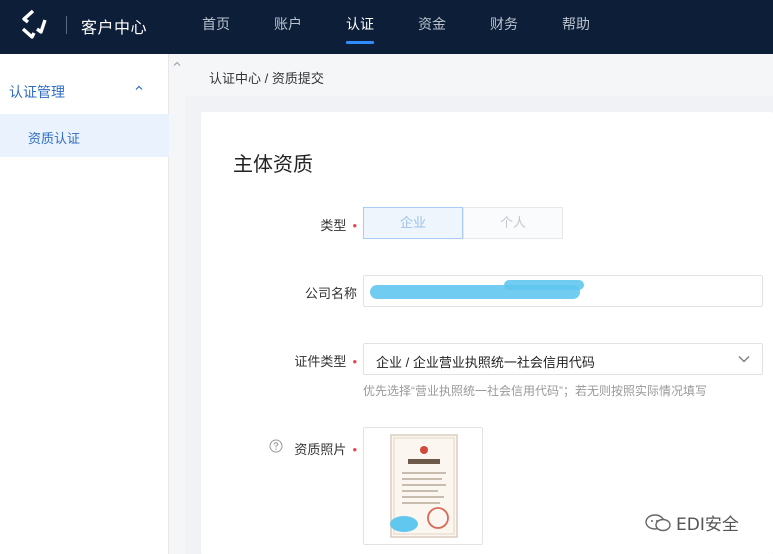  I want to click on nav-funds: 资金, so click(432, 27).